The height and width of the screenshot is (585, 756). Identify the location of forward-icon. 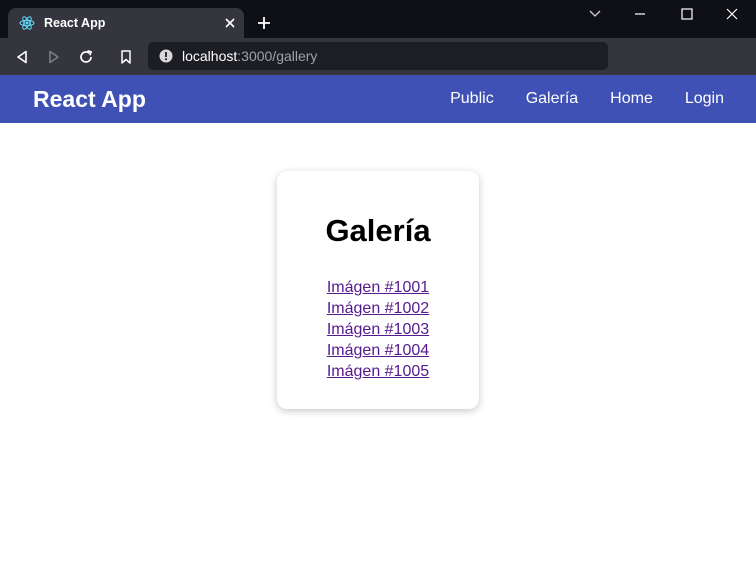
(54, 57).